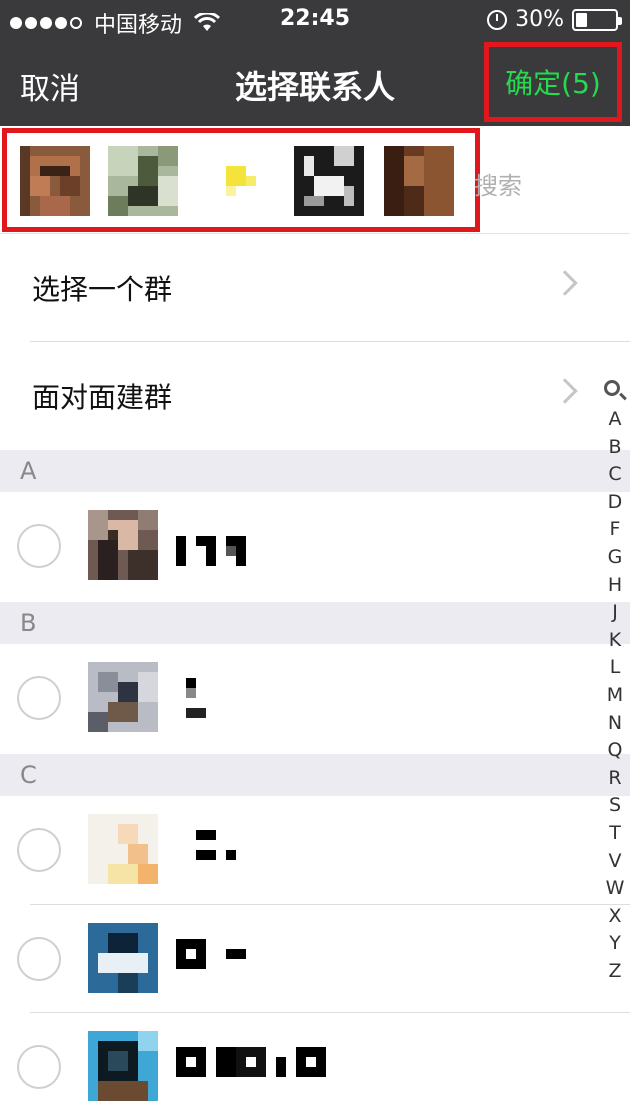  I want to click on index-letter-c: C, so click(615, 474).